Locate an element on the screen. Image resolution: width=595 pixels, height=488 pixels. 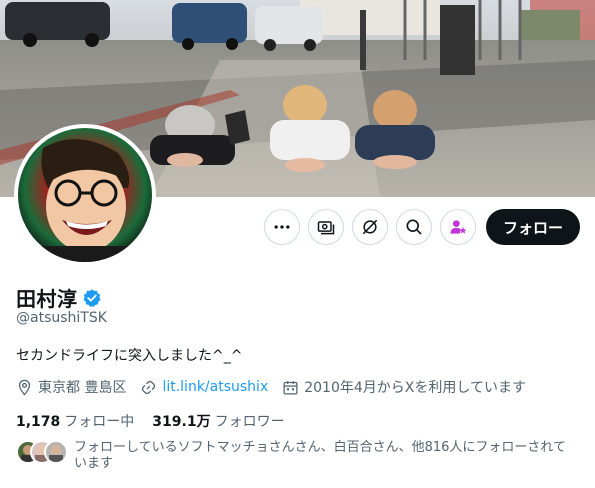
joined-item: 2010年4月からXを利用しています is located at coordinates (404, 387).